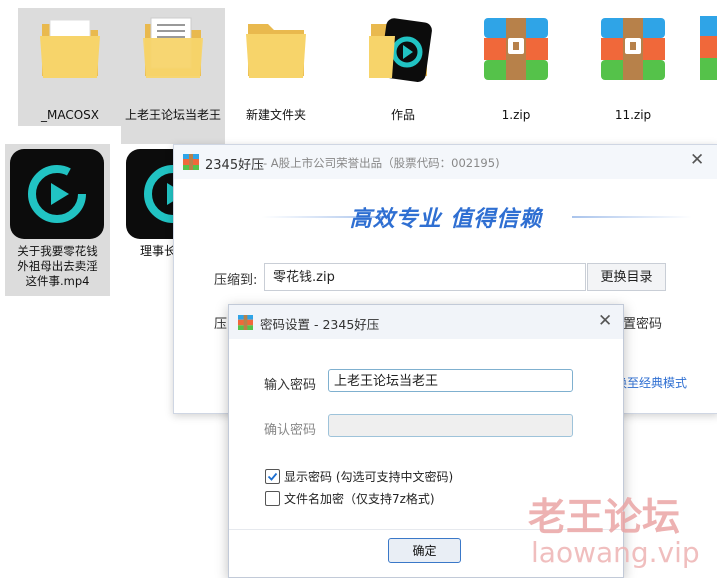 This screenshot has height=578, width=717. What do you see at coordinates (359, 499) in the screenshot?
I see `encrypt-filename-label: 文件名加密（仅支持7z格式)` at bounding box center [359, 499].